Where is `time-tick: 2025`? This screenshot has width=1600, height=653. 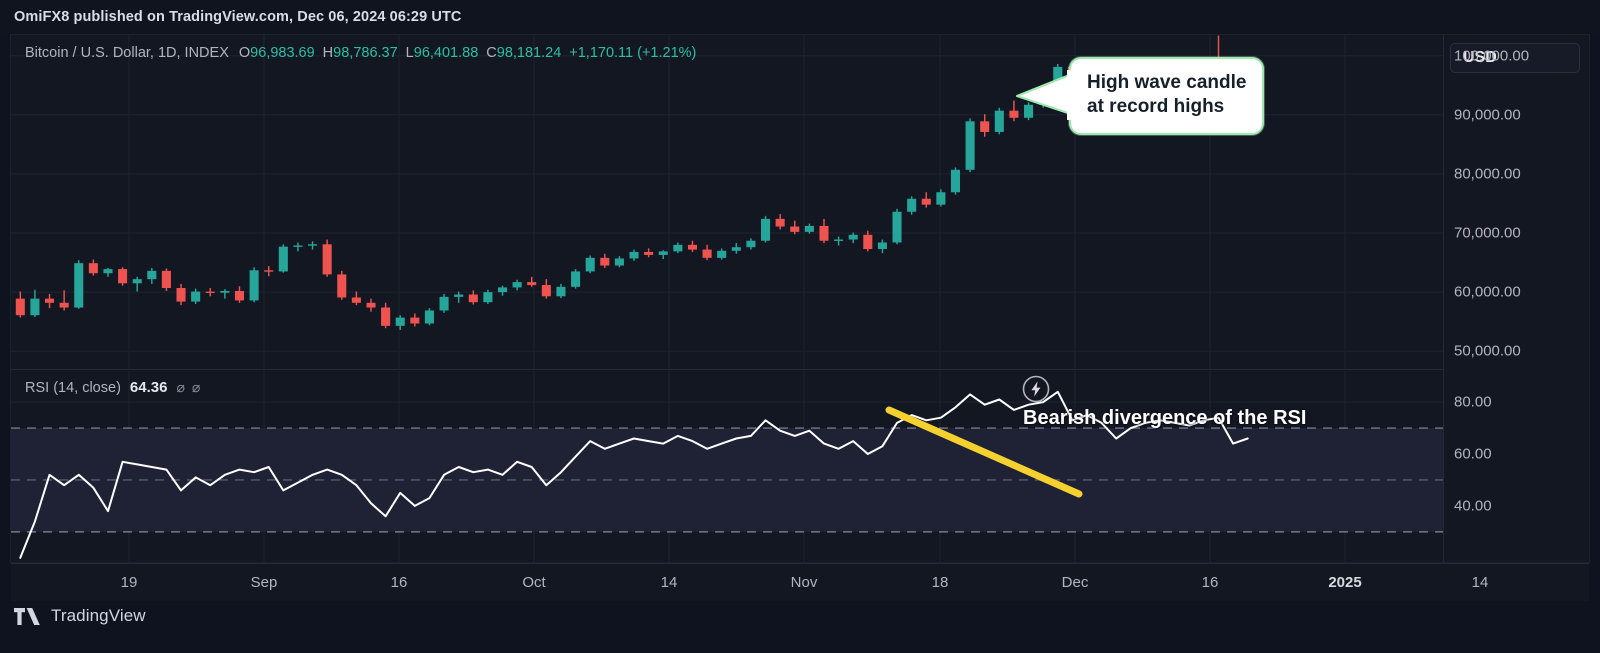 time-tick: 2025 is located at coordinates (1345, 582).